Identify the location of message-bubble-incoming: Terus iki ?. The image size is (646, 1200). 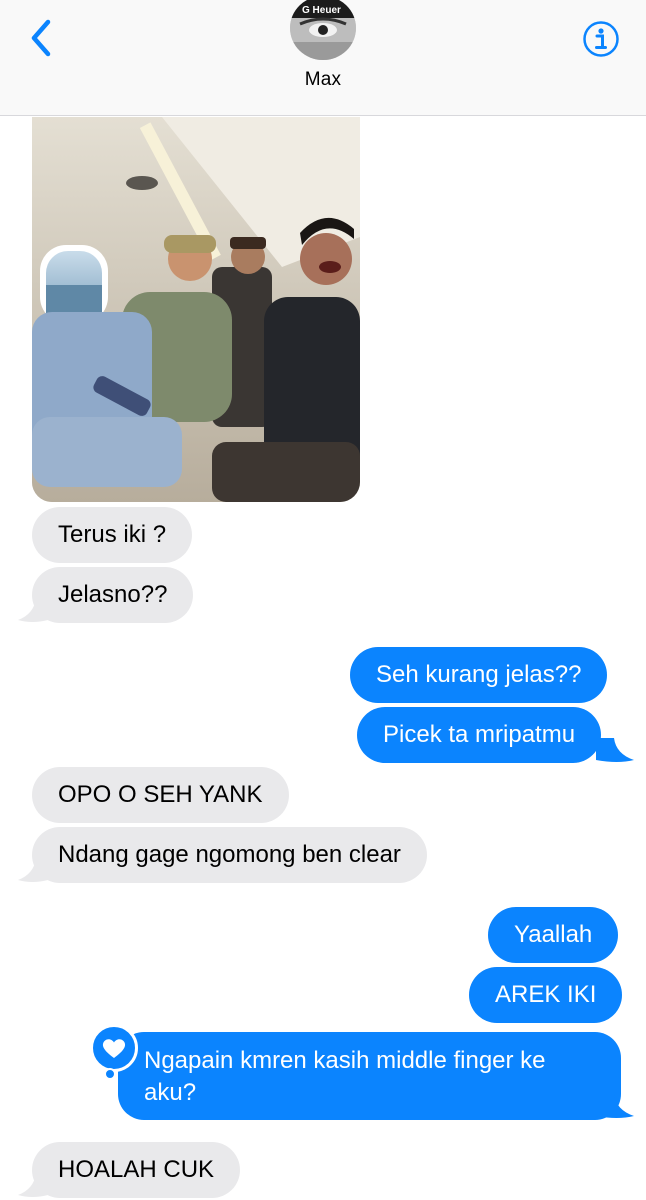
(112, 535).